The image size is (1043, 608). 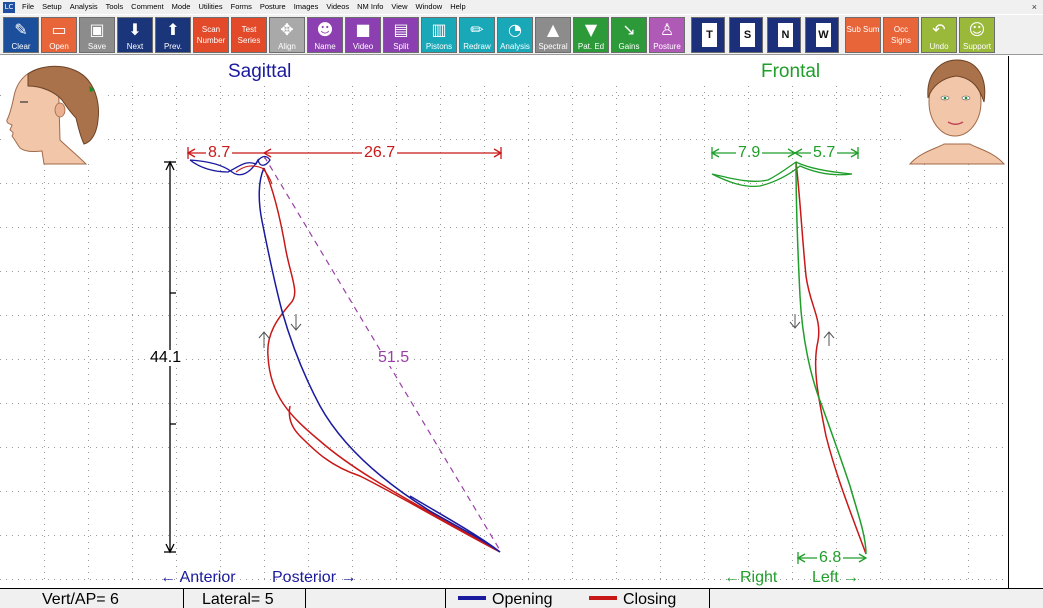 I want to click on toolbar-button-label: Clear, so click(x=21, y=46).